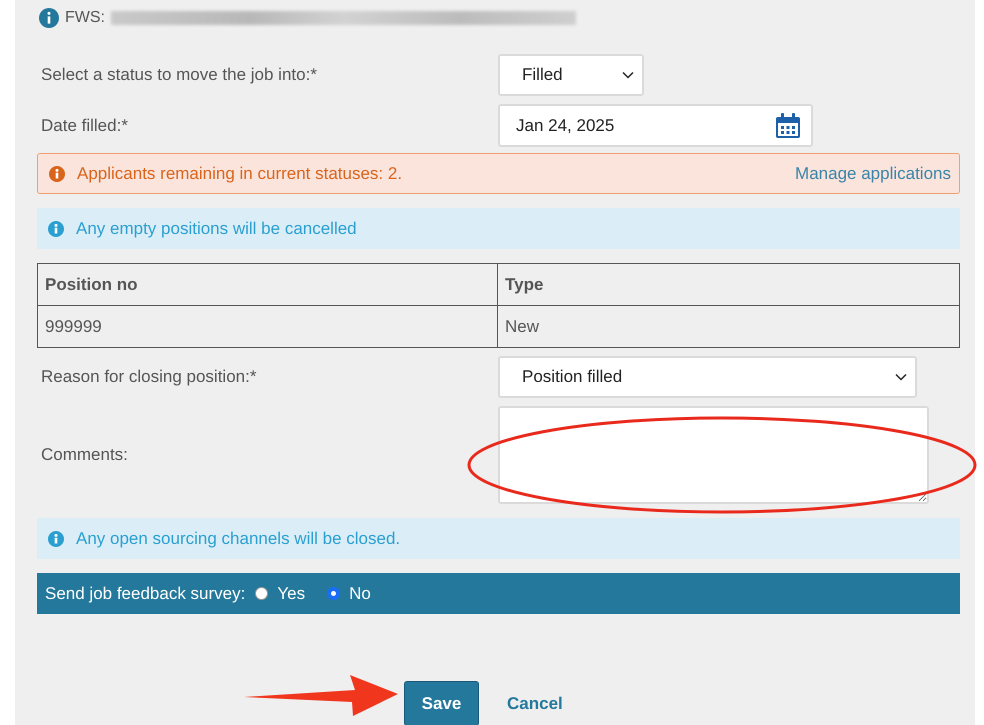 The image size is (984, 725). What do you see at coordinates (291, 594) in the screenshot?
I see `radio-label: Yes` at bounding box center [291, 594].